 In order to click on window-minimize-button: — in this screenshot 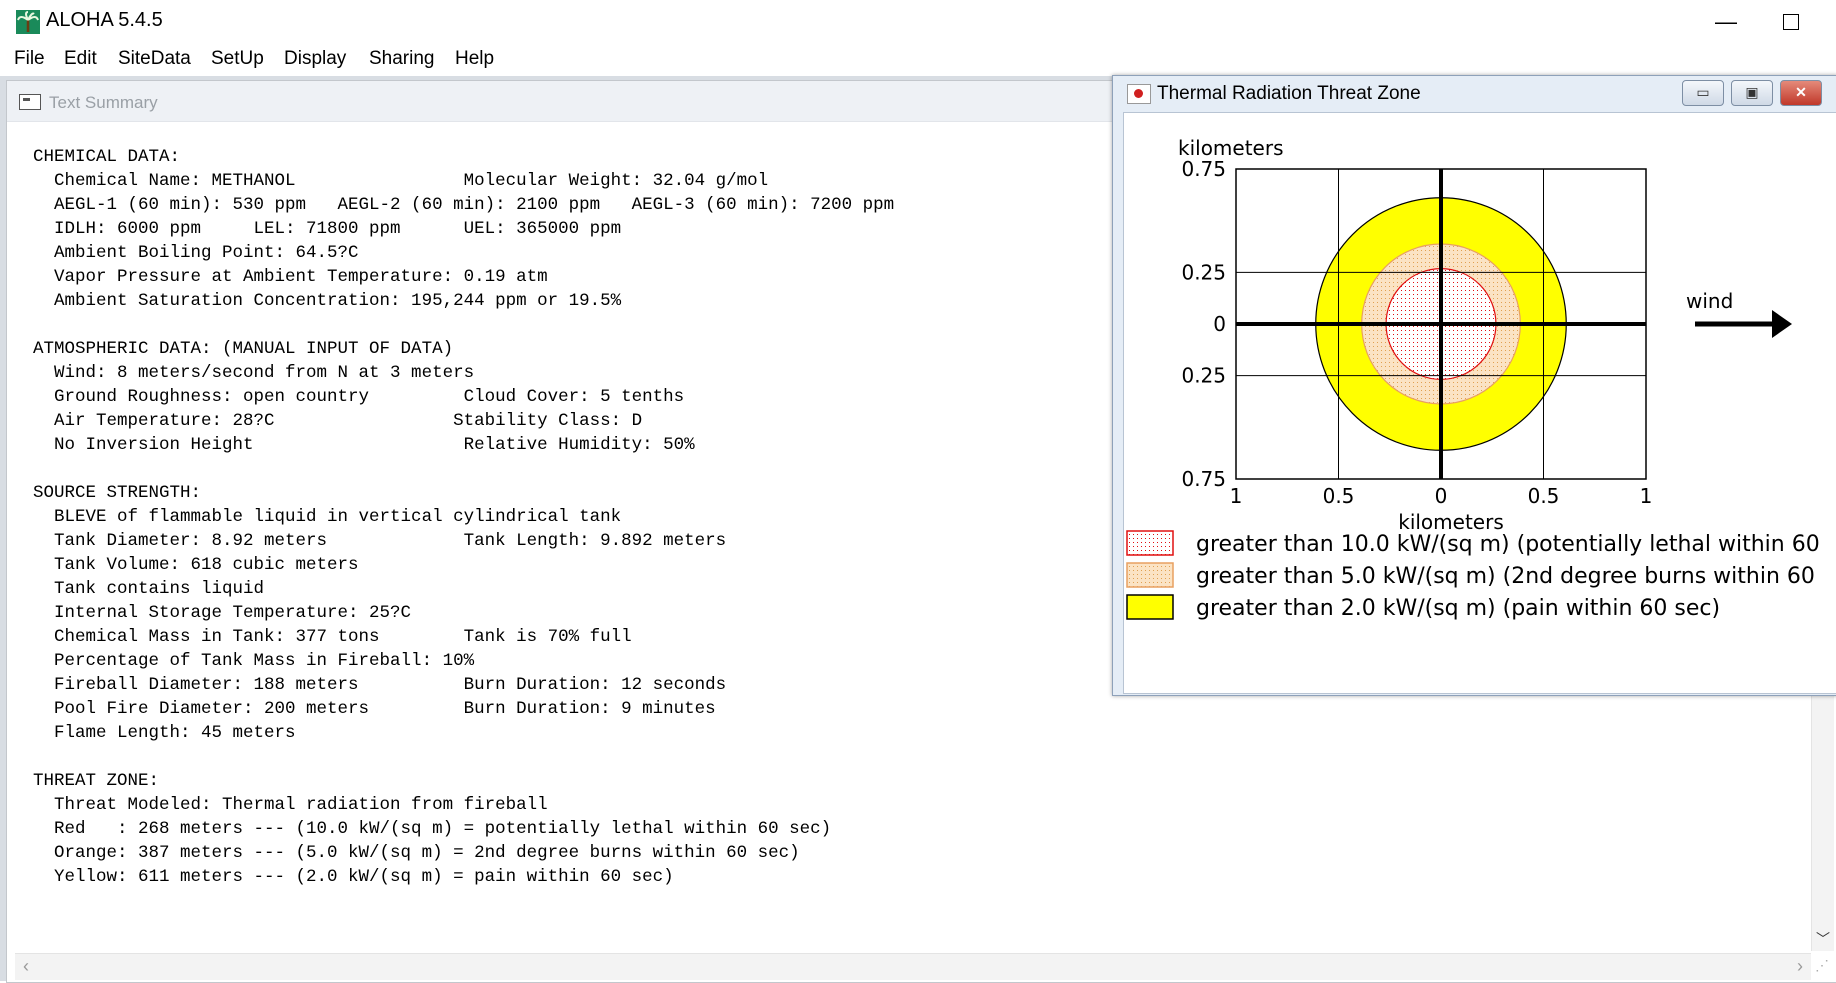, I will do `click(1726, 22)`.